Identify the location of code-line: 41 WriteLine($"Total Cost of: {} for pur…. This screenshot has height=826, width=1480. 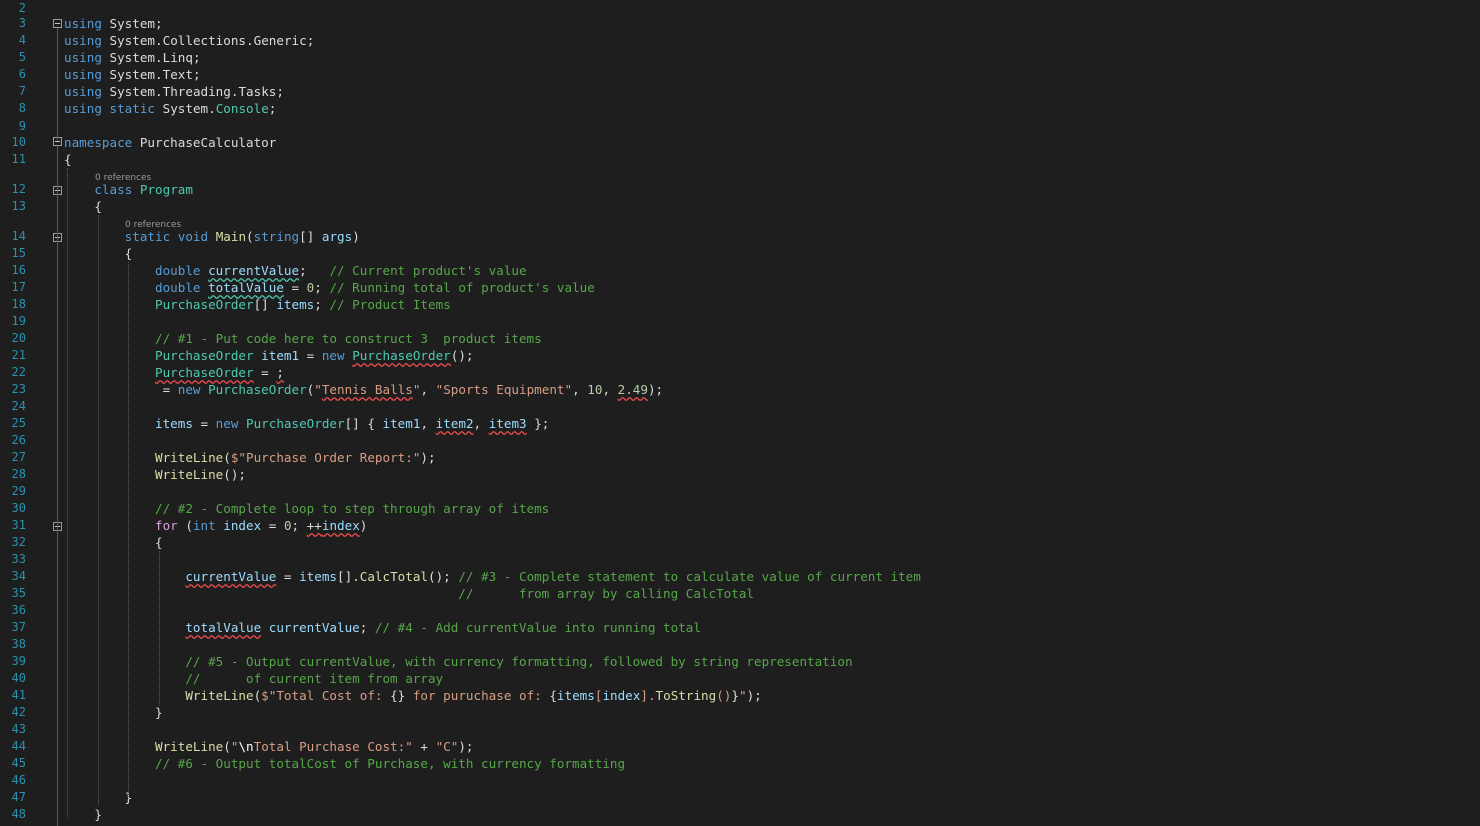
(740, 695).